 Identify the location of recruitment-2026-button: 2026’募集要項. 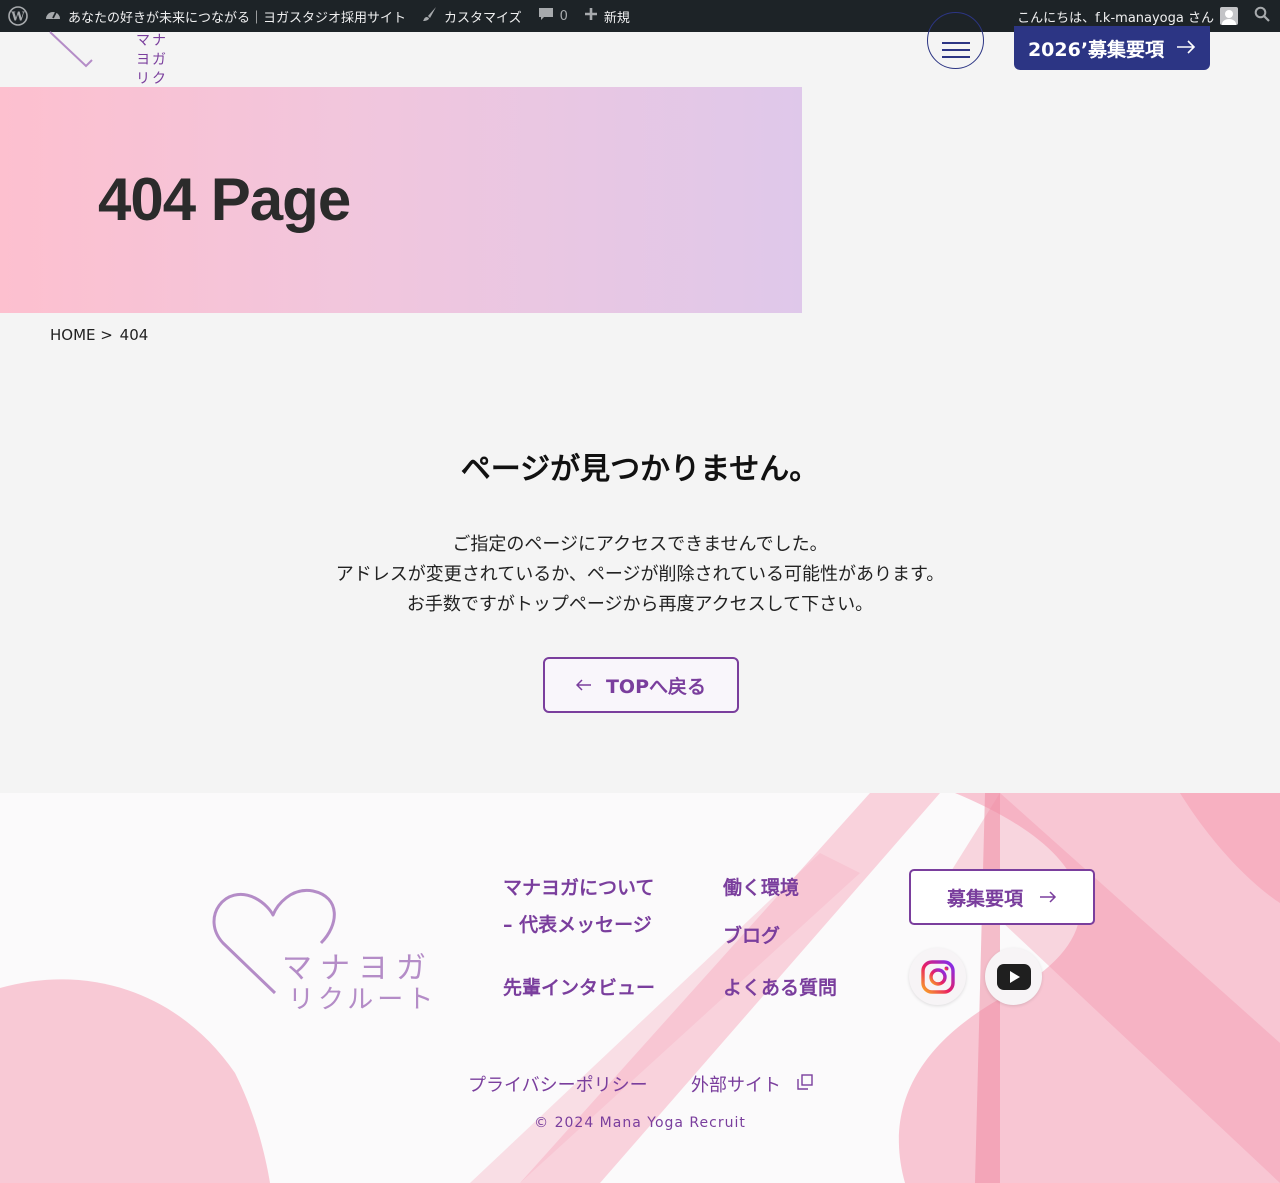
(1112, 48).